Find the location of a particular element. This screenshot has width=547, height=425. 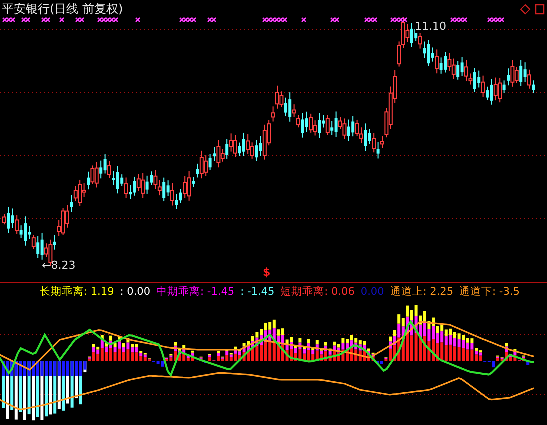

diamond-icon is located at coordinates (525, 9).